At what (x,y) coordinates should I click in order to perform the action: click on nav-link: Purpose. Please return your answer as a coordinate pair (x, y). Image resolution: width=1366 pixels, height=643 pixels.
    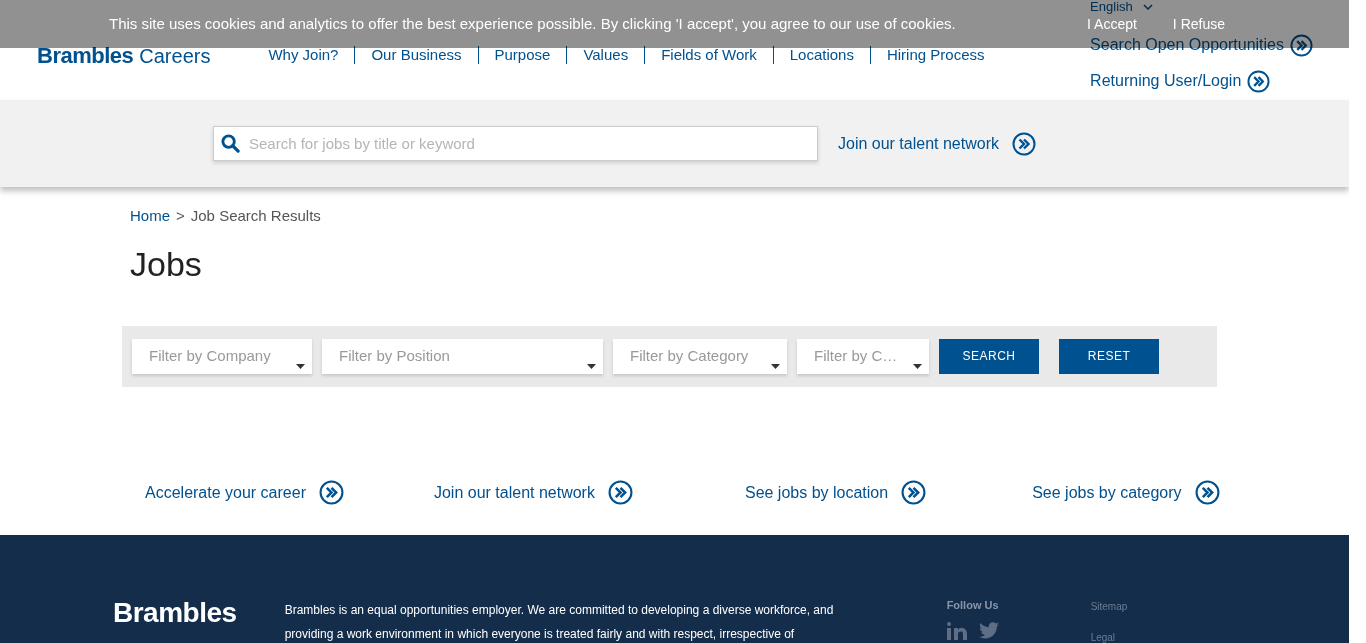
    Looking at the image, I should click on (522, 55).